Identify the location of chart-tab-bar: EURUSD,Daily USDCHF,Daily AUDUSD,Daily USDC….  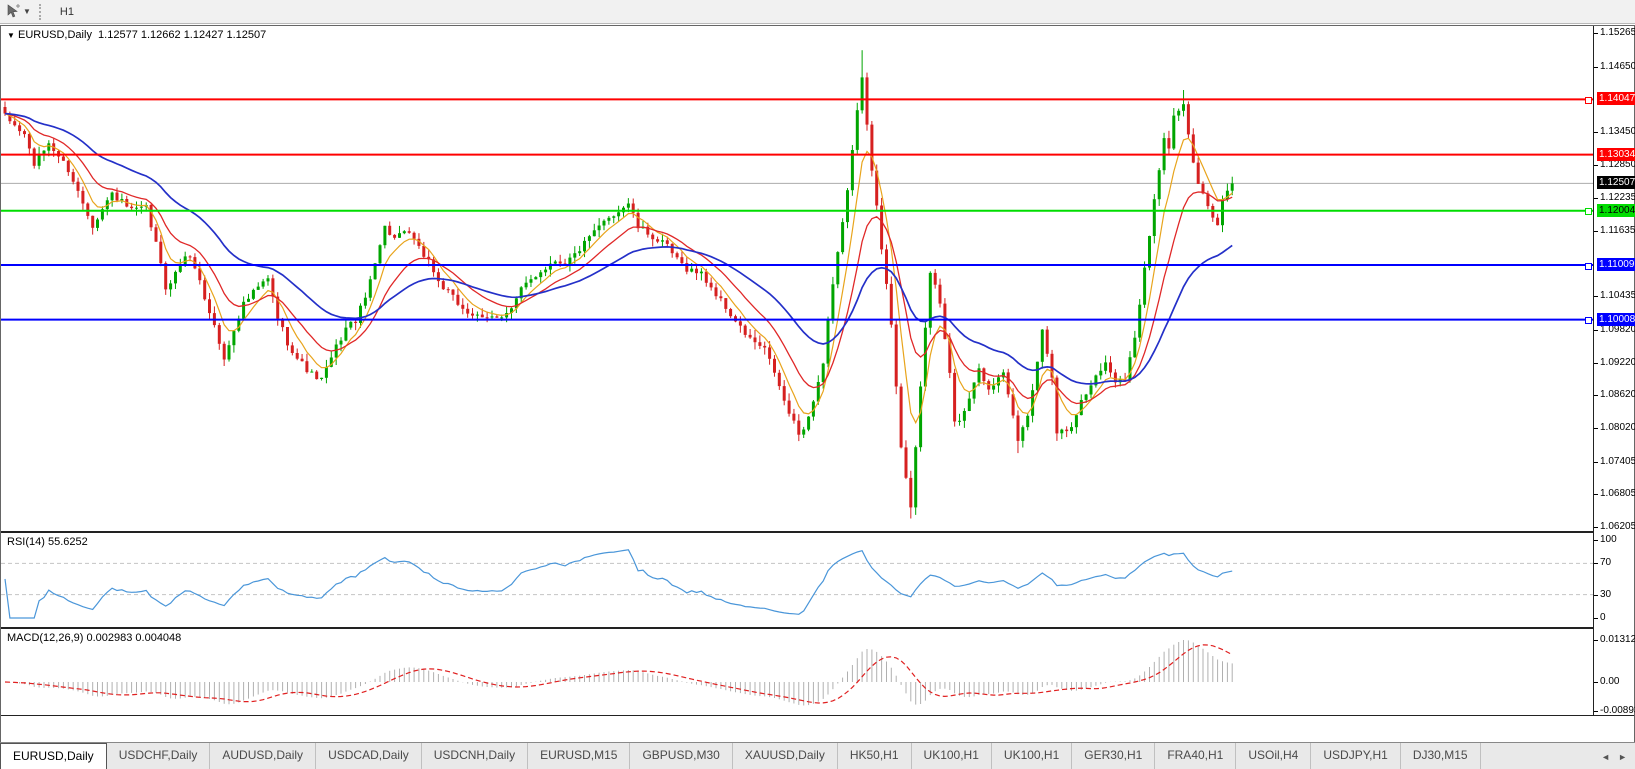
(817, 755).